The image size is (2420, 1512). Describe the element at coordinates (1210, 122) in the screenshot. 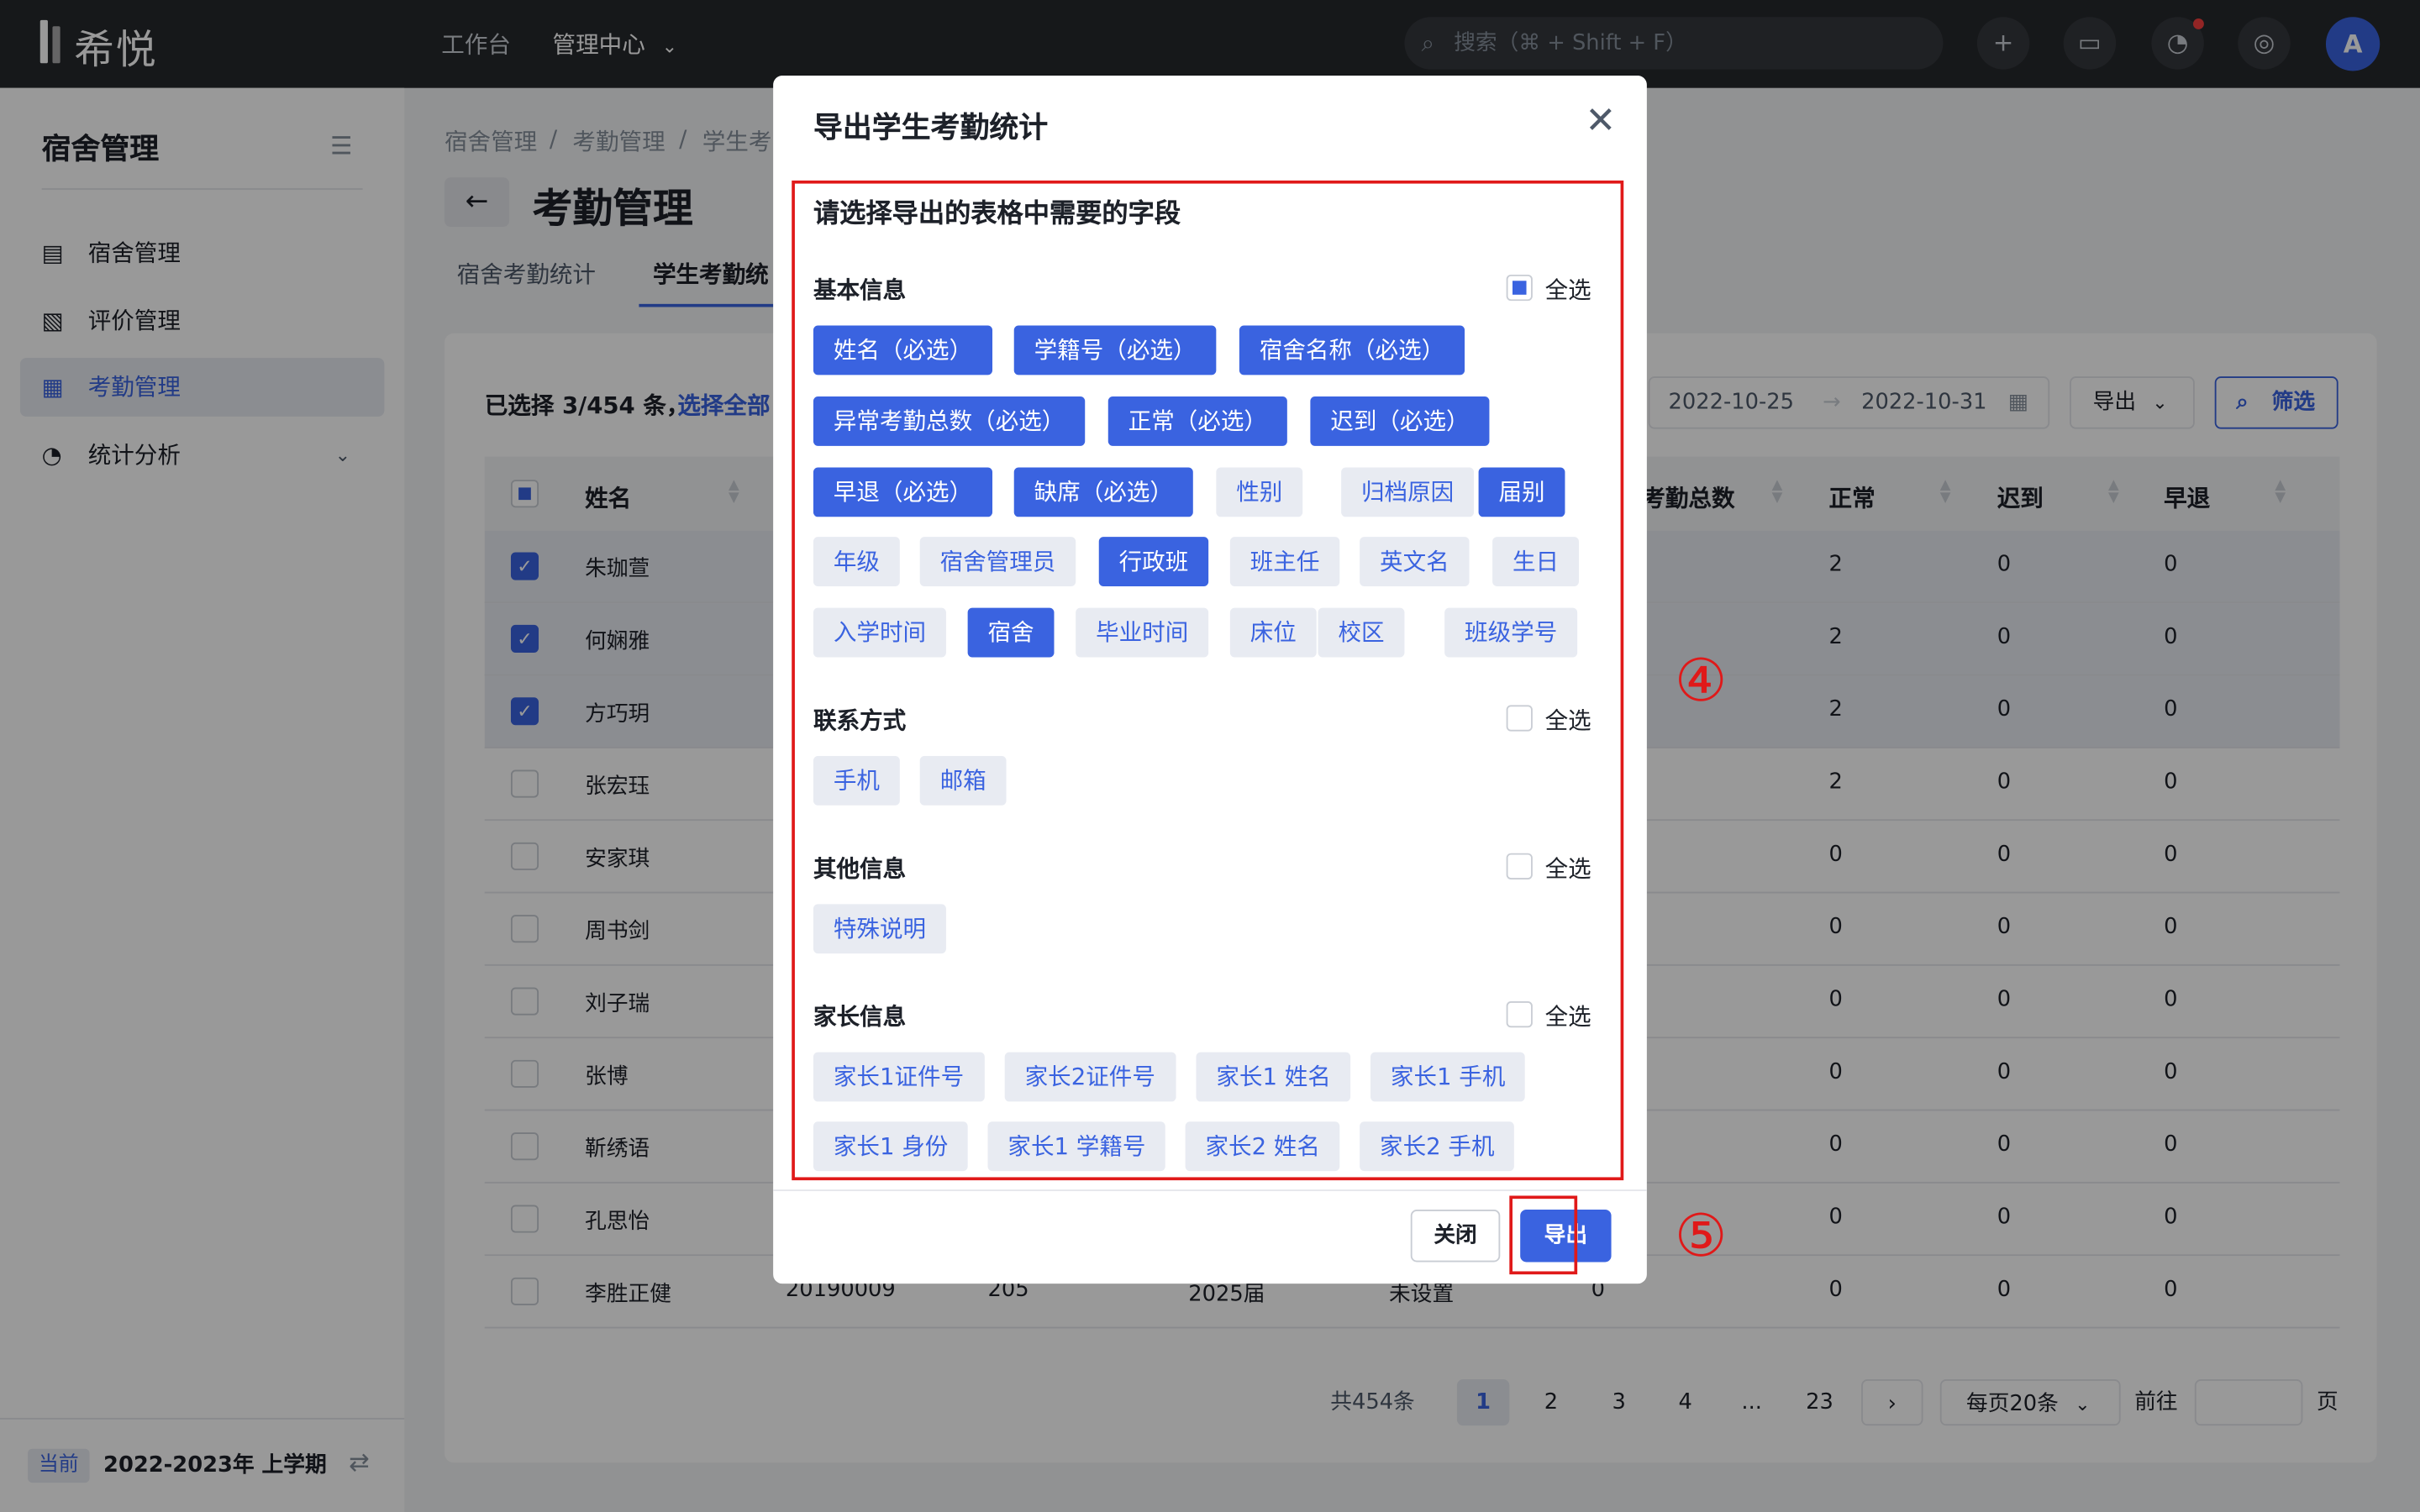

I see `modal-header: 导出学生考勤统计 ✕` at that location.